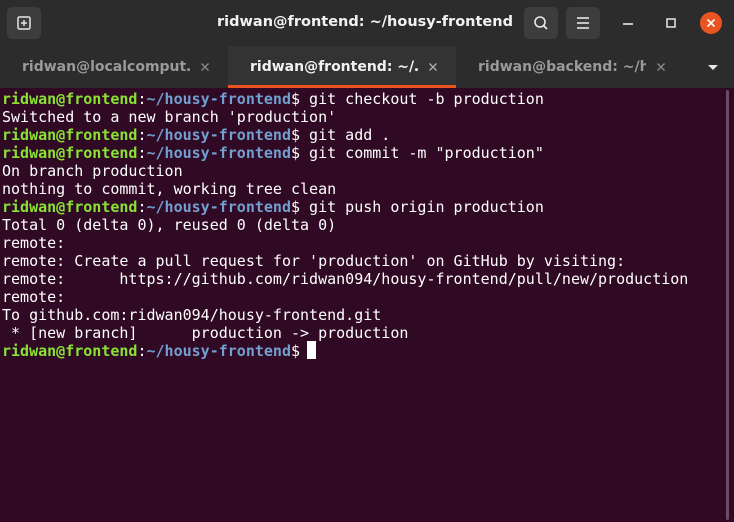  I want to click on text-cursor, so click(311, 350).